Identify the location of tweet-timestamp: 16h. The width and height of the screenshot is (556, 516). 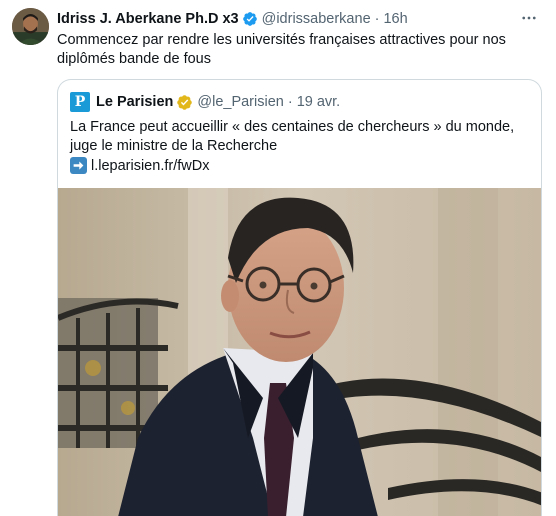
(395, 19).